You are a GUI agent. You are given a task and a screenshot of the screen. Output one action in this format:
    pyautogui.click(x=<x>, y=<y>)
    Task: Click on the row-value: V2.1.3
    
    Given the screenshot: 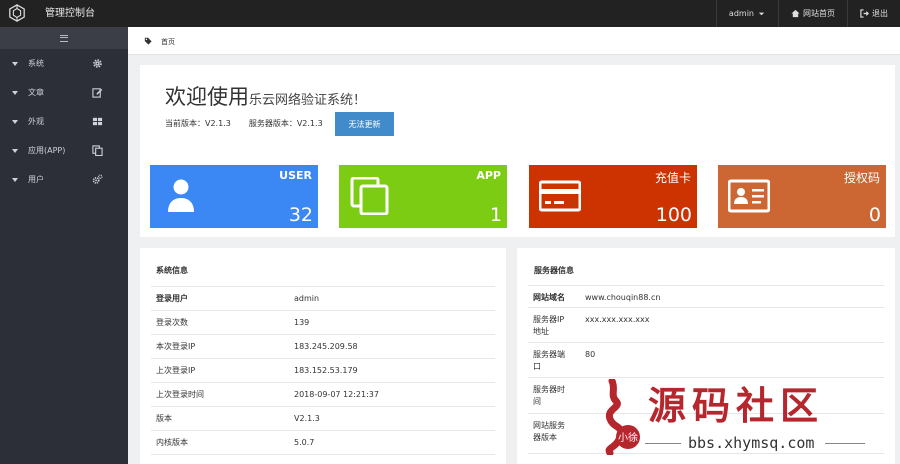 What is the action you would take?
    pyautogui.click(x=307, y=418)
    